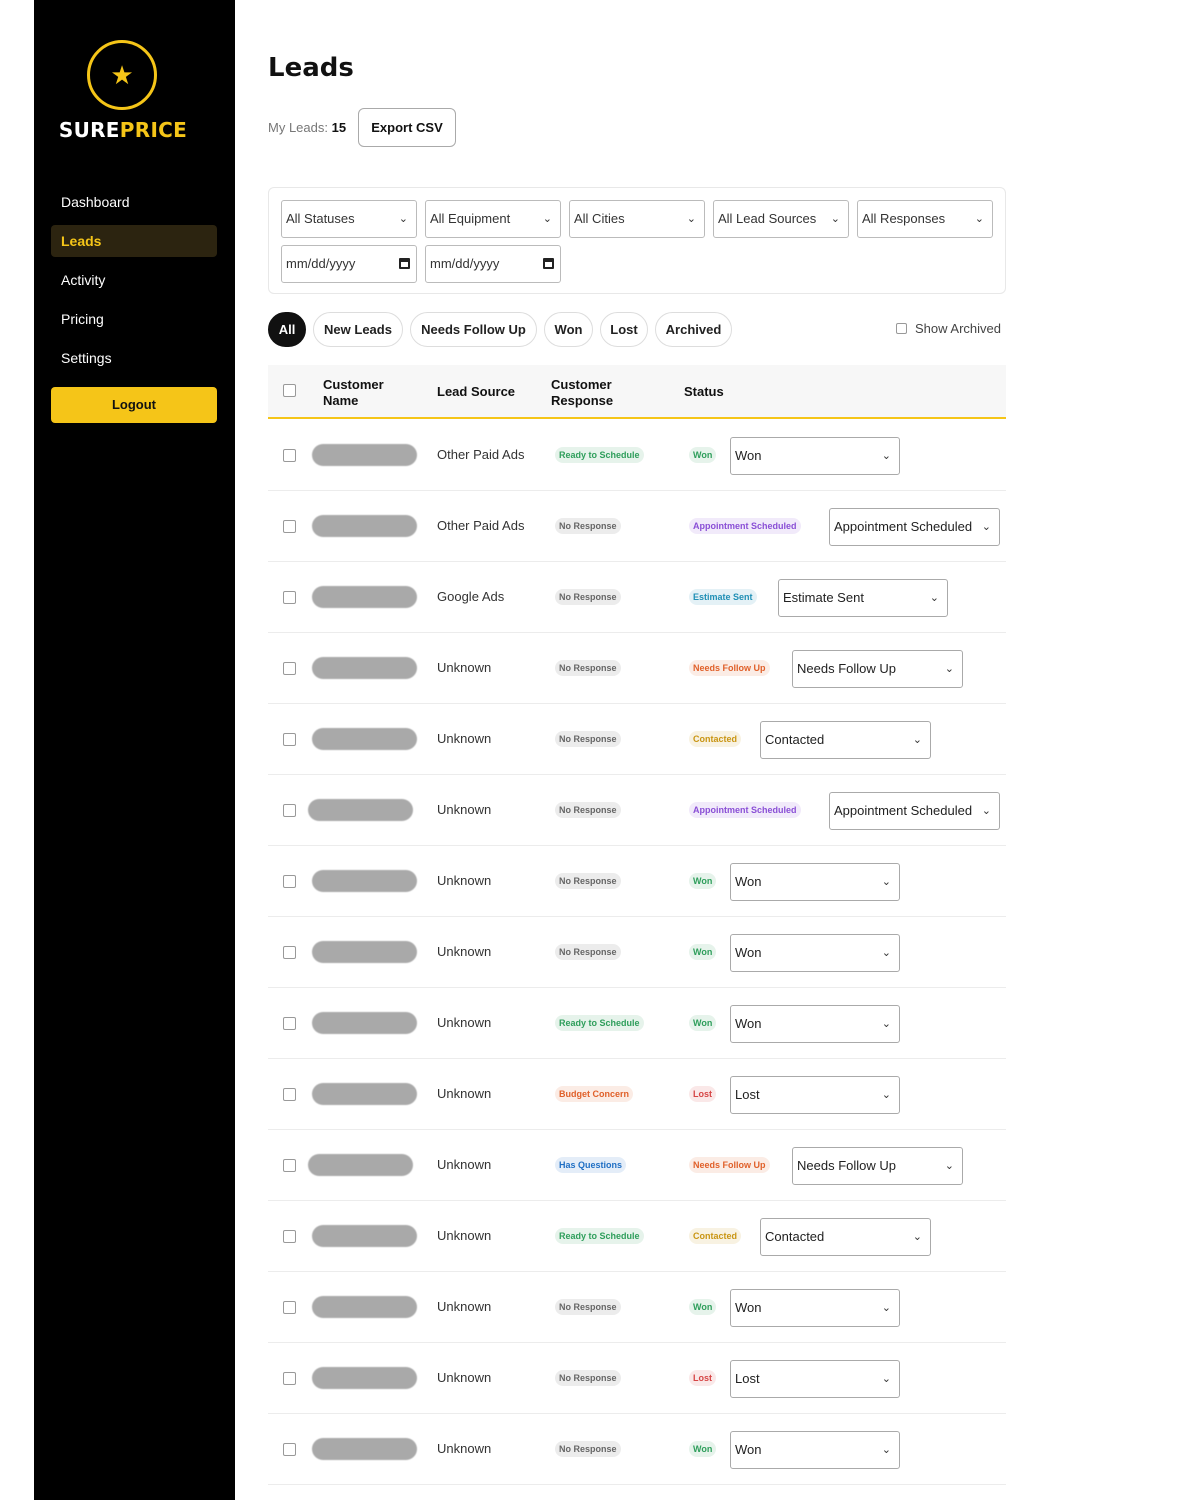 This screenshot has width=1200, height=1500. Describe the element at coordinates (353, 393) in the screenshot. I see `header-customer-name: Customer Name` at that location.